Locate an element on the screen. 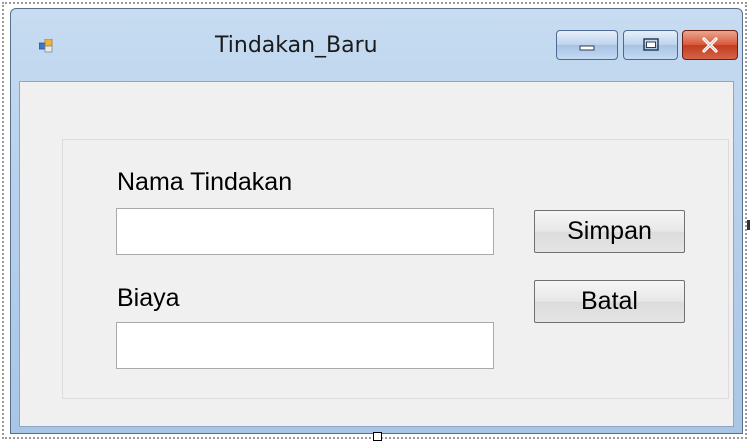  biaya-input is located at coordinates (305, 345).